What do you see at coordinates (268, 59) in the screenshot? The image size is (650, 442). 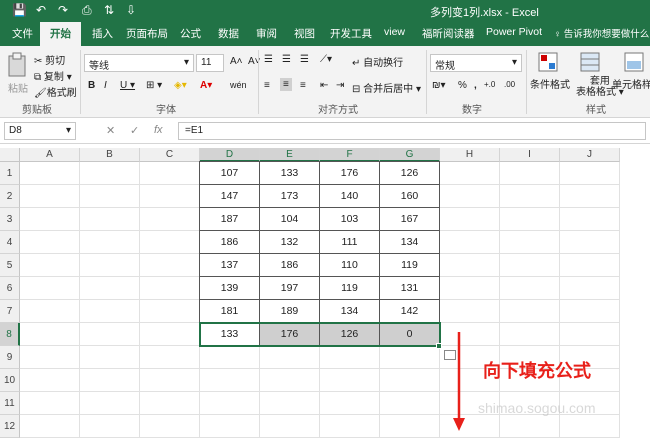 I see `align-top-icon: ☰` at bounding box center [268, 59].